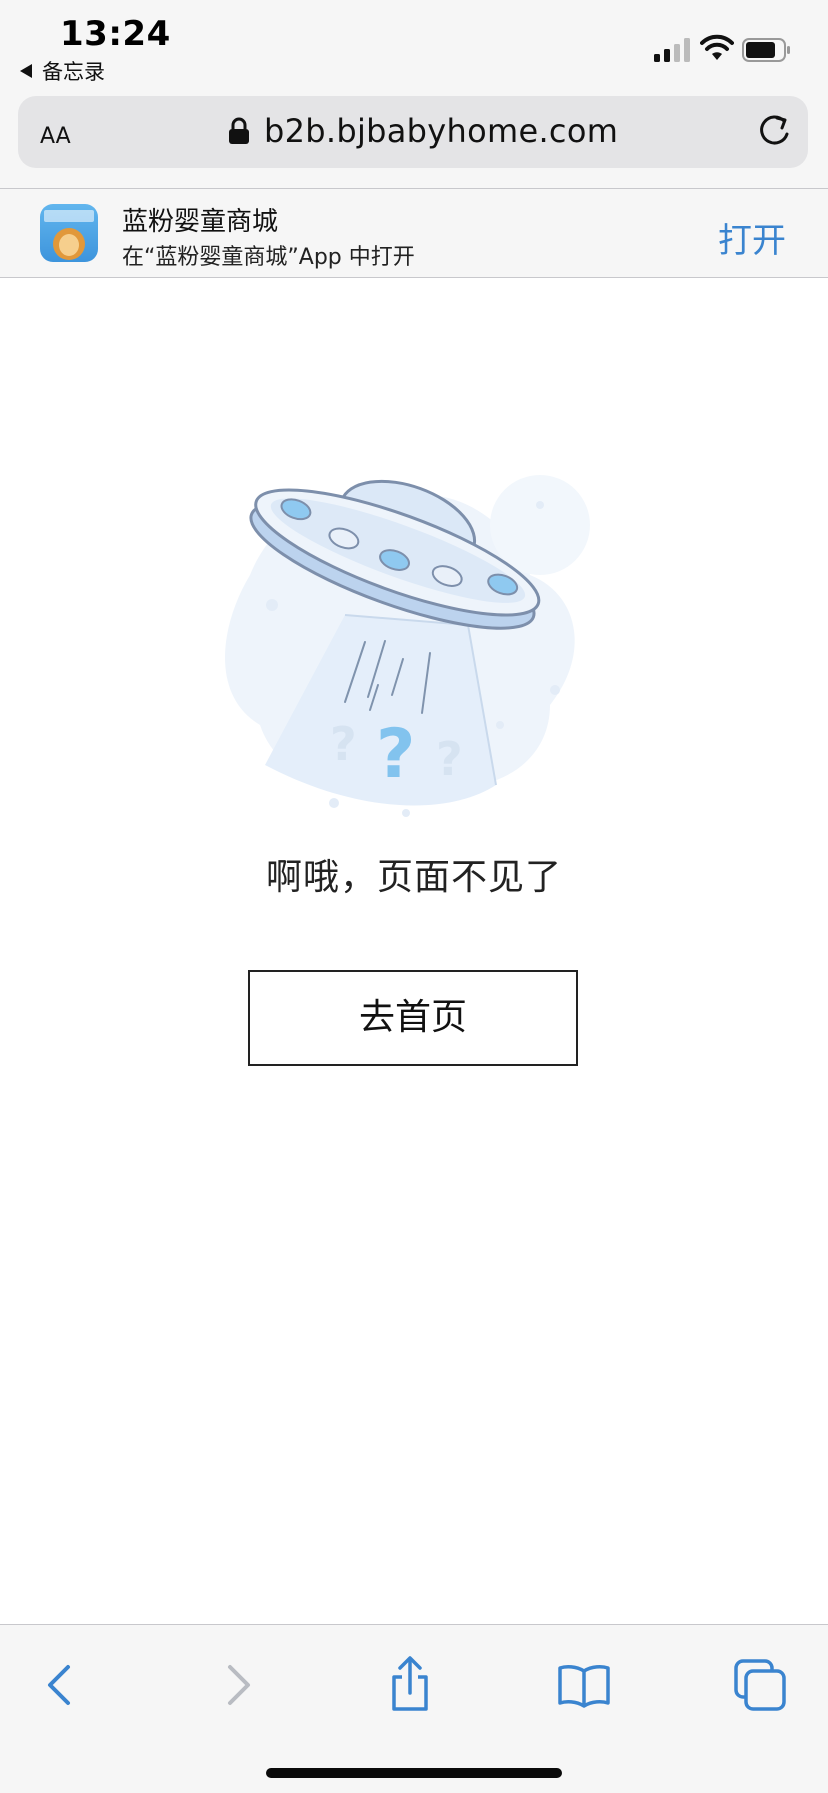 The image size is (828, 1793). What do you see at coordinates (69, 233) in the screenshot?
I see `app-icon` at bounding box center [69, 233].